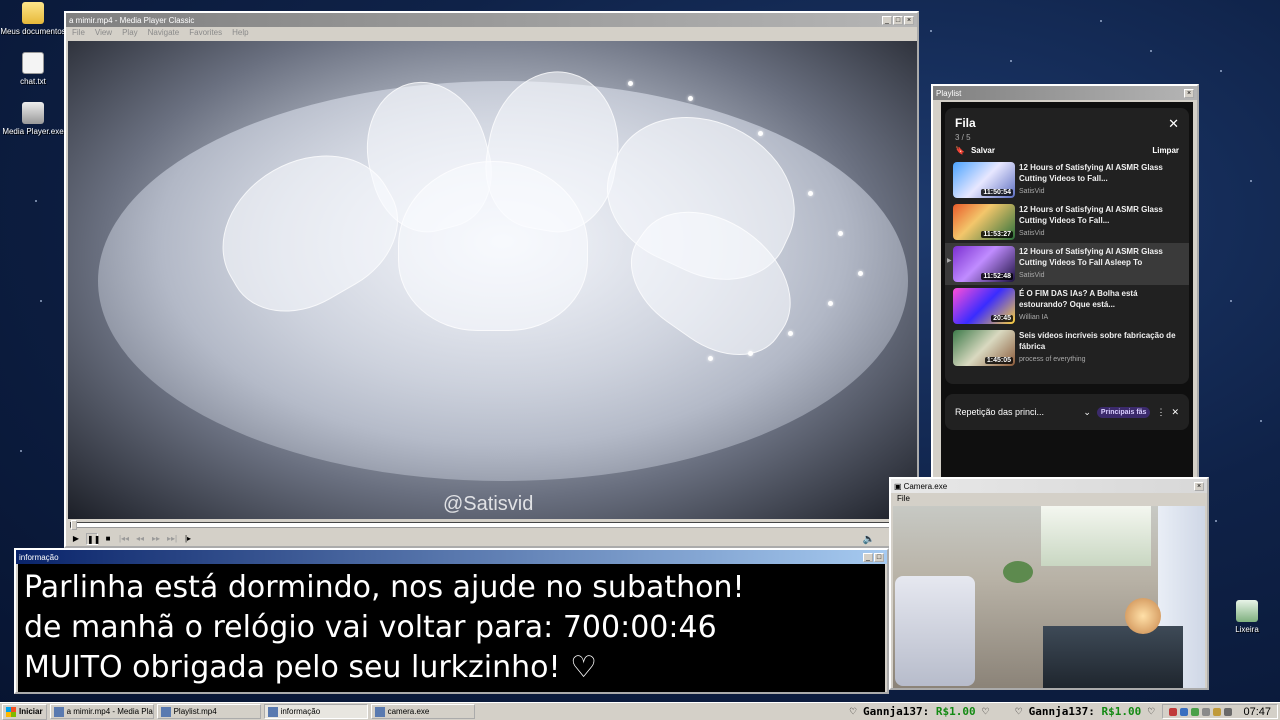 The height and width of the screenshot is (720, 1280). Describe the element at coordinates (984, 348) in the screenshot. I see `video-thumbnail: 1:45:05` at that location.